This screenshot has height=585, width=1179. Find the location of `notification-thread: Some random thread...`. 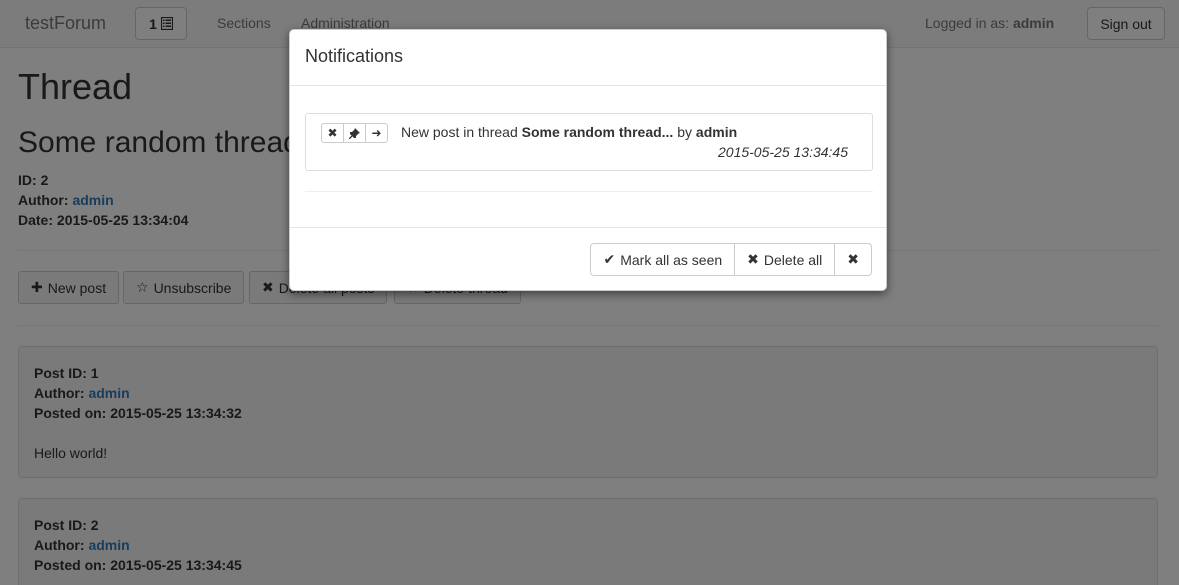

notification-thread: Some random thread... is located at coordinates (597, 132).